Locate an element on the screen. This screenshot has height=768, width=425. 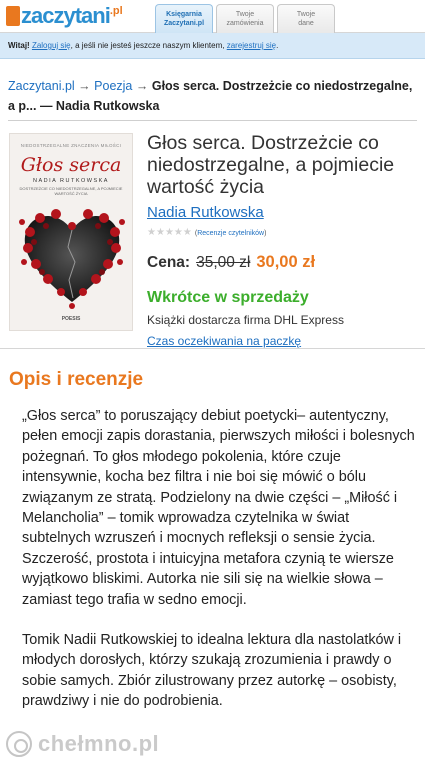
rating: ★ ★ ★ ★ ★ (Recenzje czytelników) is located at coordinates (207, 232).